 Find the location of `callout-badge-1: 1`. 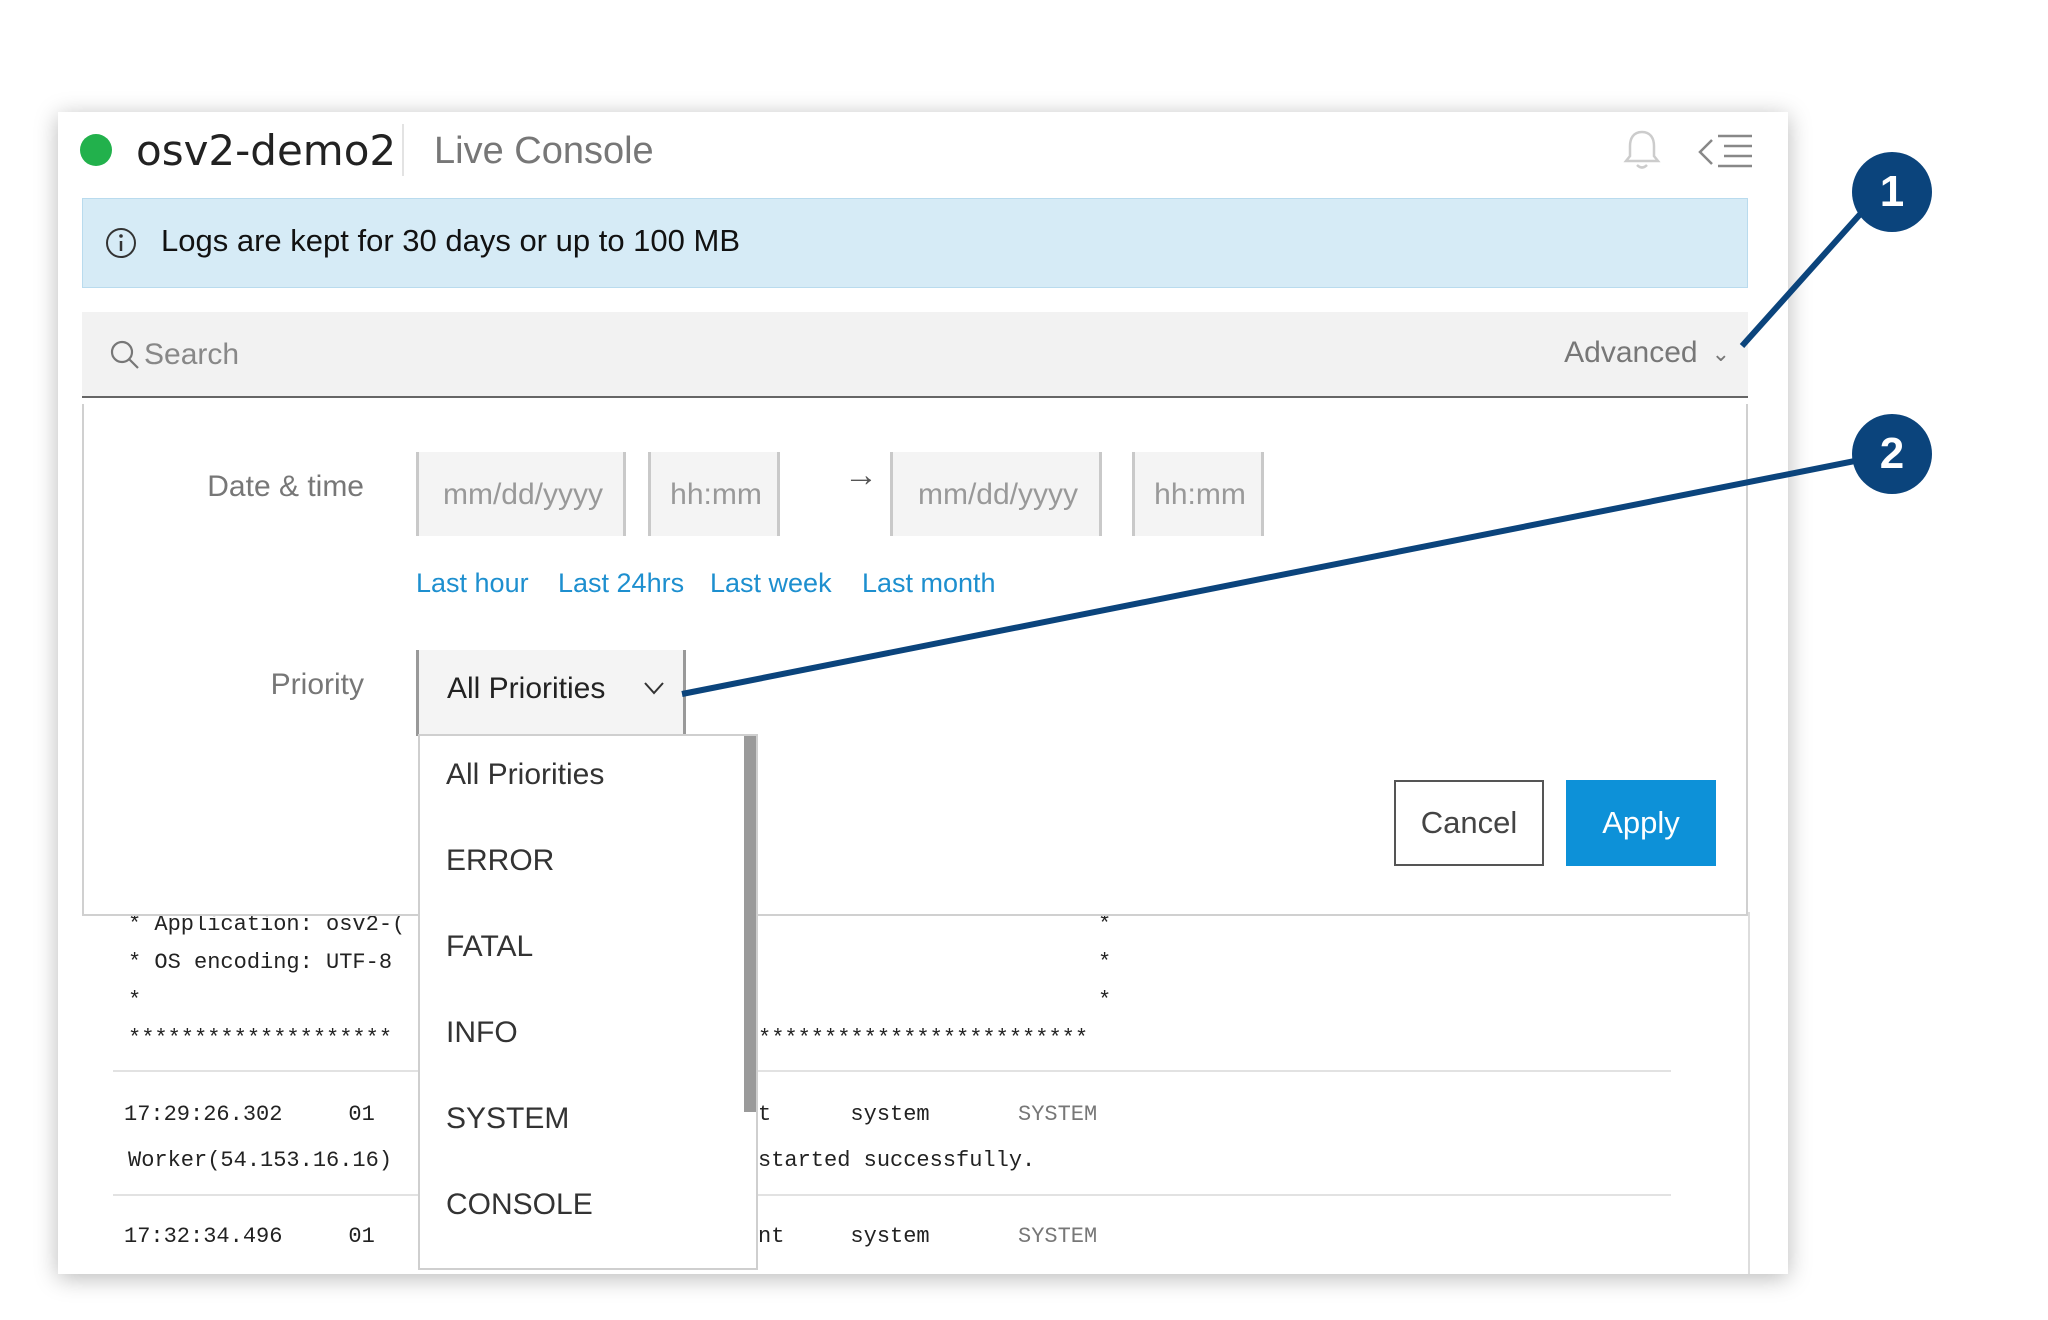

callout-badge-1: 1 is located at coordinates (1892, 192).